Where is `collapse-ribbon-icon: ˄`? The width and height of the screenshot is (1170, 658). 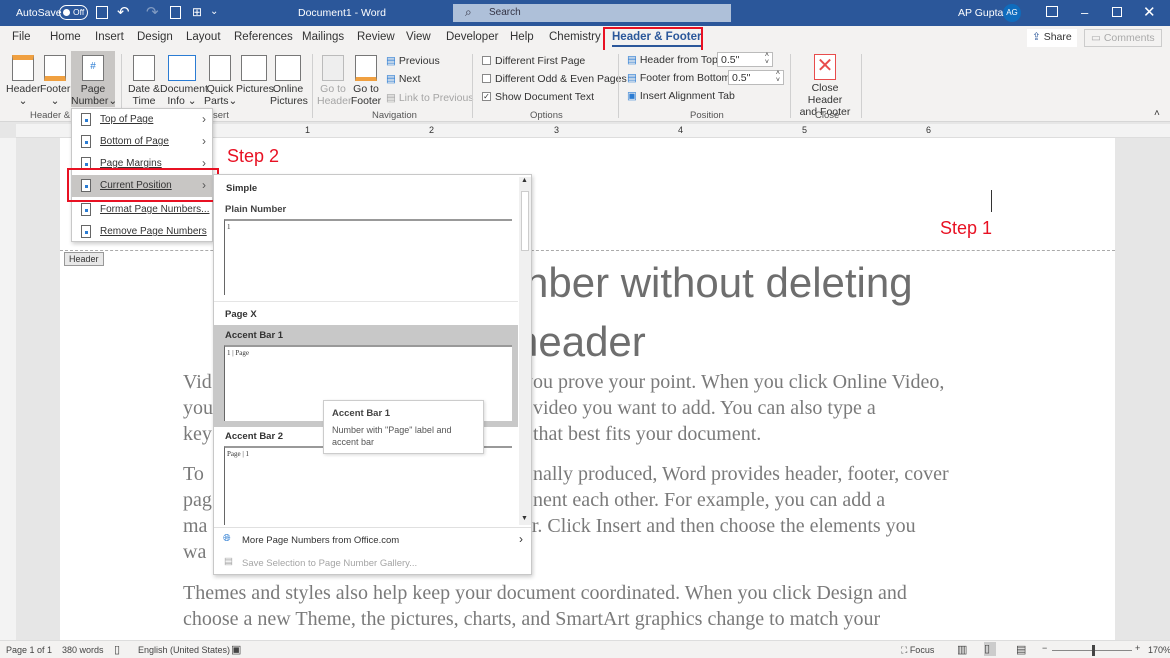
collapse-ribbon-icon: ˄ is located at coordinates (1157, 113).